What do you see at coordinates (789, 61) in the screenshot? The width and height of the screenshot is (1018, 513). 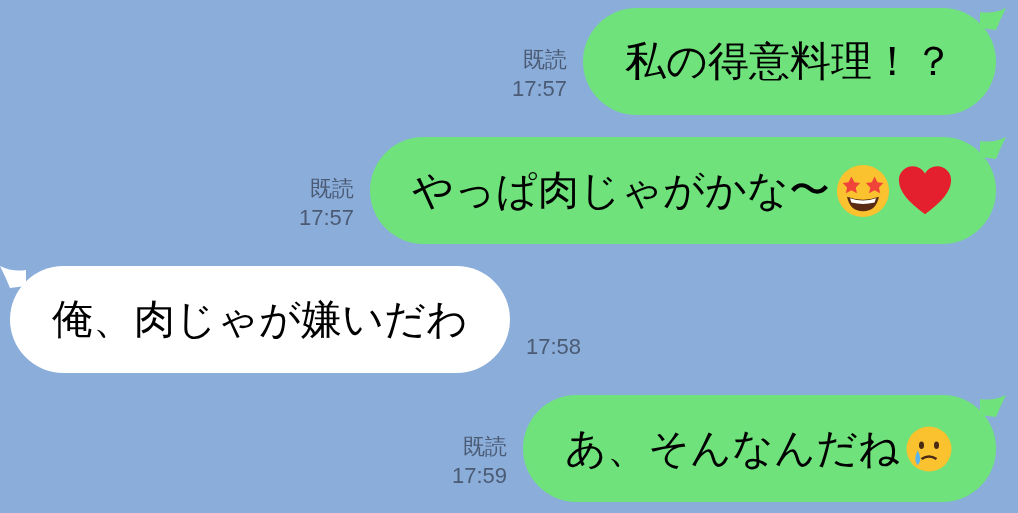 I see `message-text: 私の得意料理！？` at bounding box center [789, 61].